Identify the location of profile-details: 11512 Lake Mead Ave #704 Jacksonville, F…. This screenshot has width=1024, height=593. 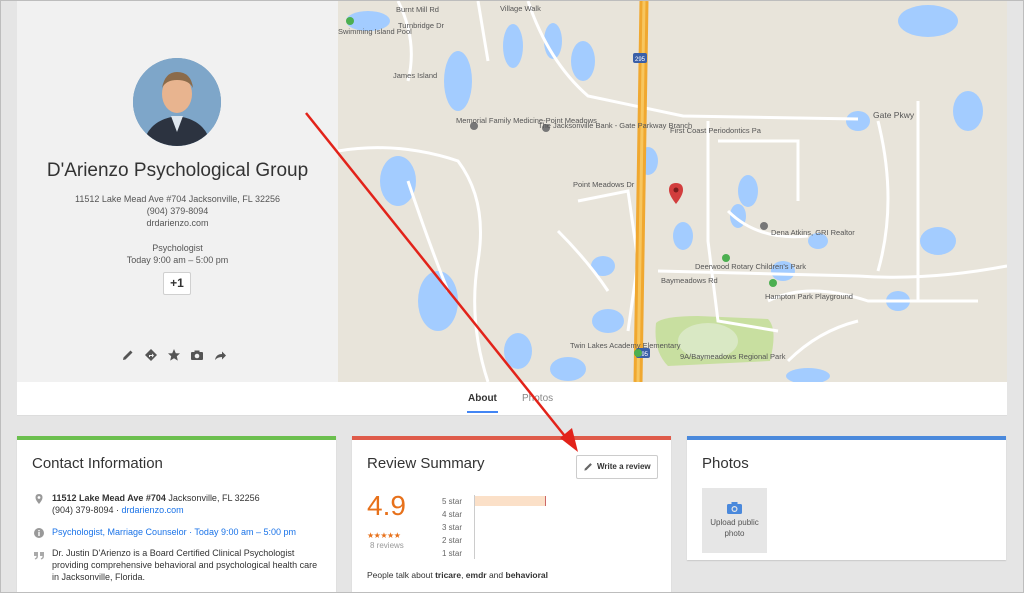
(177, 229).